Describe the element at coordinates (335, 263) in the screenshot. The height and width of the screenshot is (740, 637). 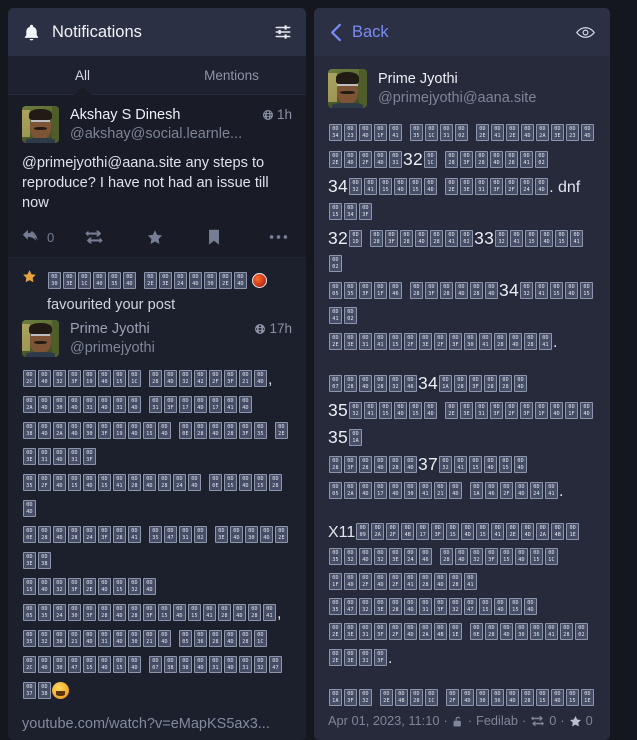
I see `missing-glyph-box: 0D 02` at that location.